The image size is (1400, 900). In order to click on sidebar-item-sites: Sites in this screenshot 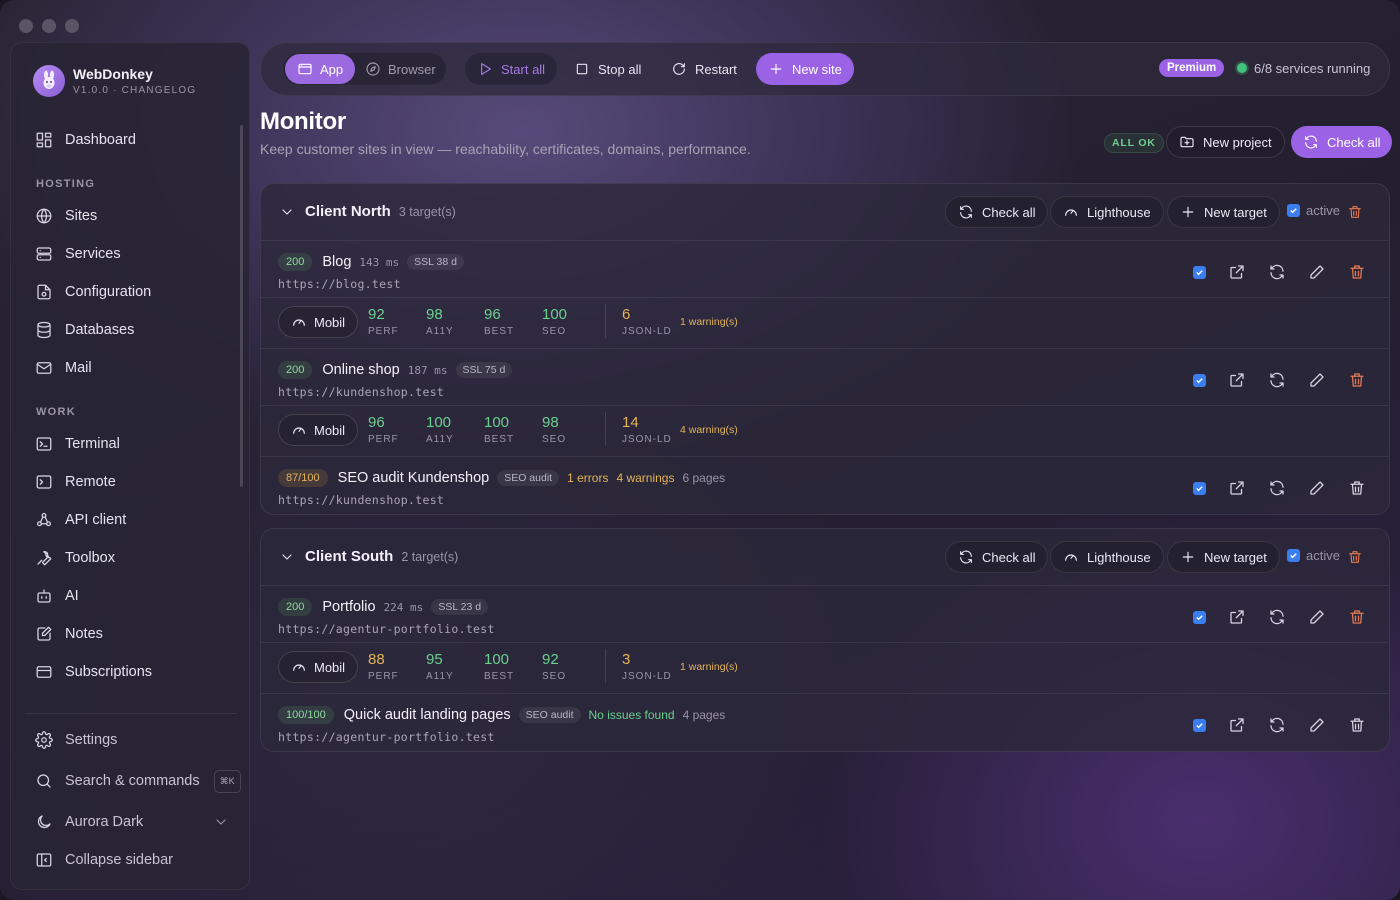, I will do `click(66, 216)`.